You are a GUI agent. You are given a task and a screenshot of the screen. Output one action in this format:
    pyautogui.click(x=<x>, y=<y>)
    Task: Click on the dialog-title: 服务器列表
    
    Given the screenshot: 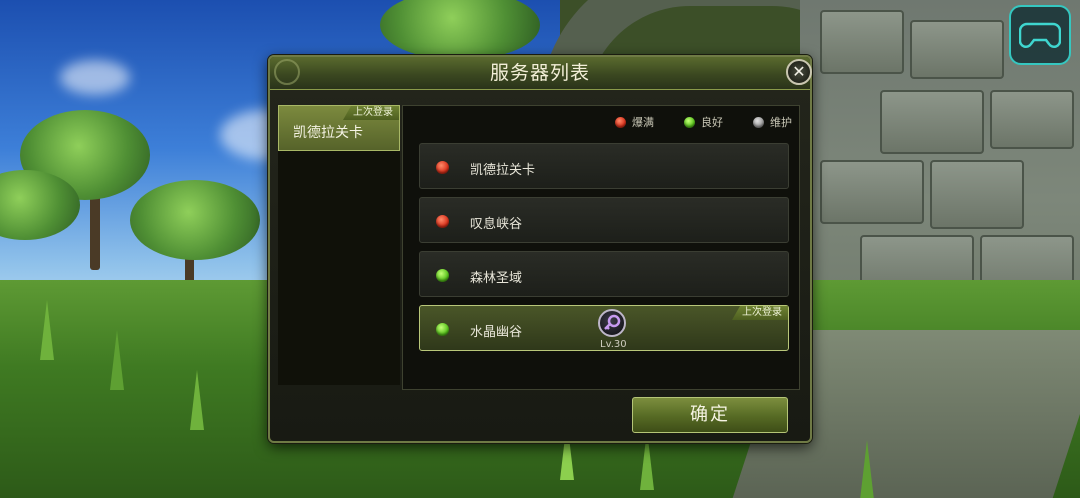 What is the action you would take?
    pyautogui.click(x=539, y=73)
    